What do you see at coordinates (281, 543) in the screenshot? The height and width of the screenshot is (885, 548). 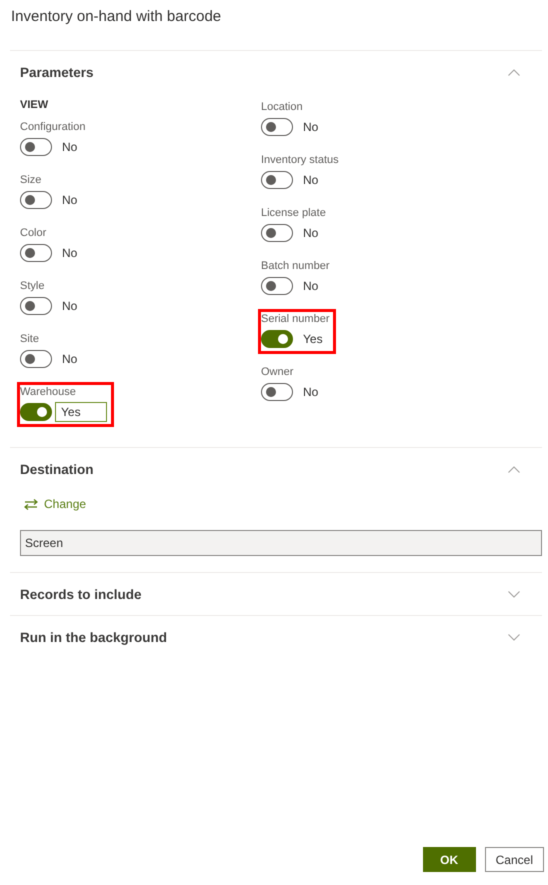 I see `destination-field: Screen` at bounding box center [281, 543].